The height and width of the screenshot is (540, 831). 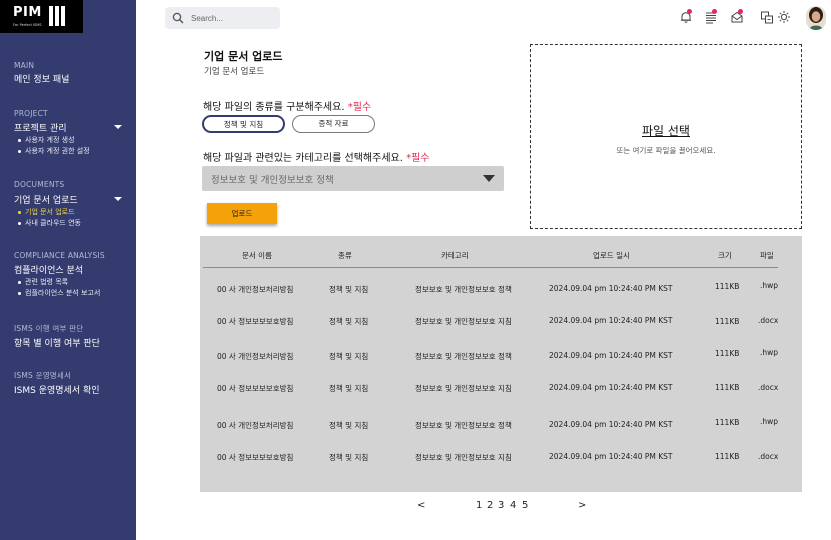 I want to click on header-divider, so click(x=490, y=267).